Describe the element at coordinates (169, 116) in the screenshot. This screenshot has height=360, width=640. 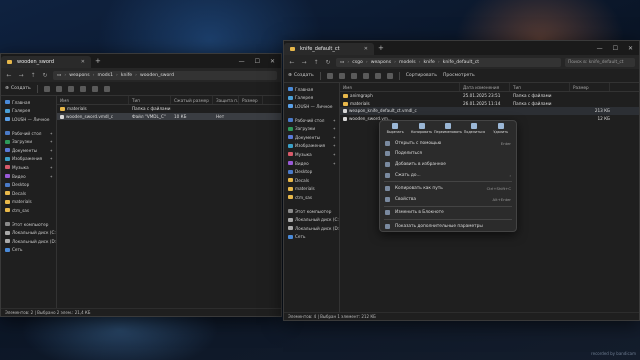
I see `table-row: wooden_sword.vmdl_c Файл "VMDL_C" 10 КБ Нет` at that location.